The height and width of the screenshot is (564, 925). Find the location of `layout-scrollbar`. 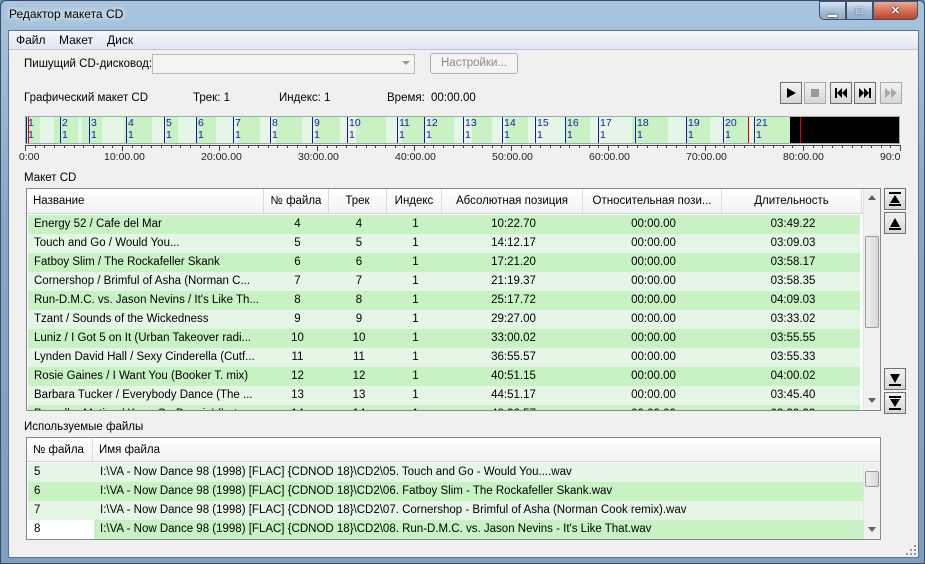

layout-scrollbar is located at coordinates (871, 299).